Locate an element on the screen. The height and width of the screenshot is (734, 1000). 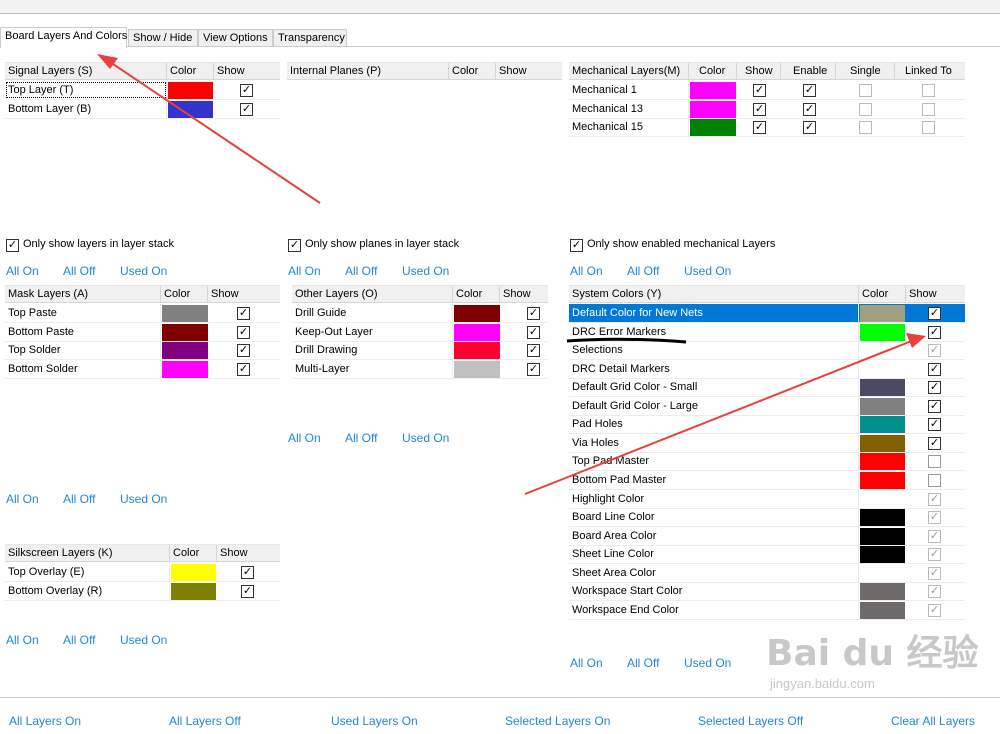
system-color-row: DRC Detail Markers ✓ is located at coordinates (767, 369).